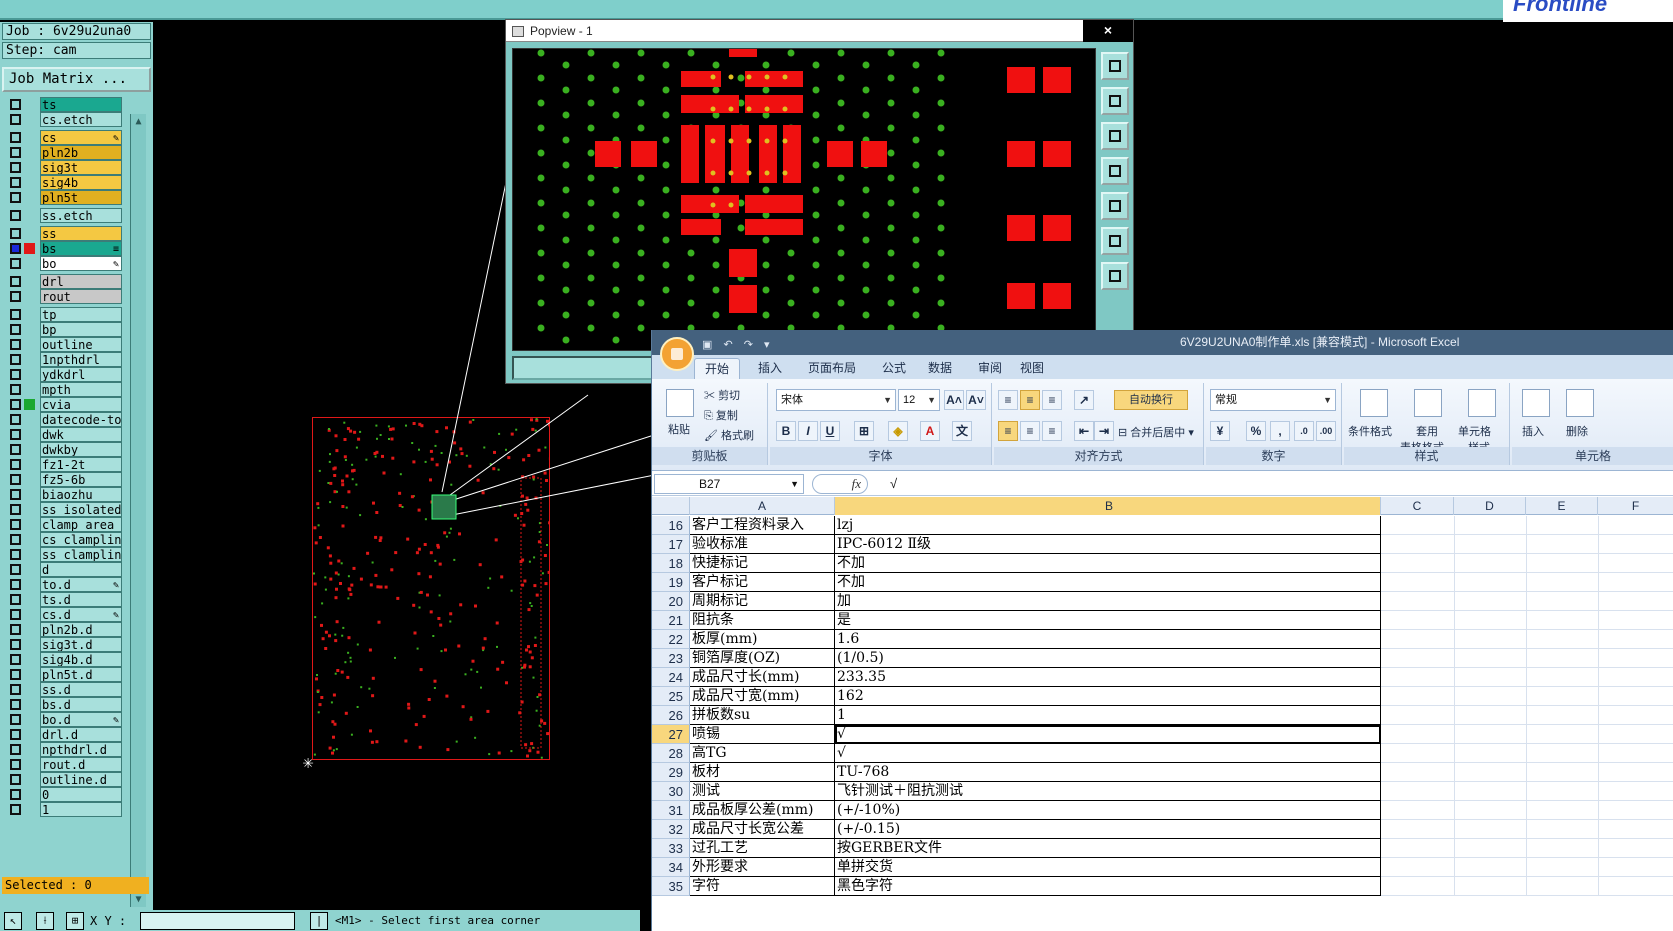  I want to click on increase-decimal-icon: .0, so click(1304, 431).